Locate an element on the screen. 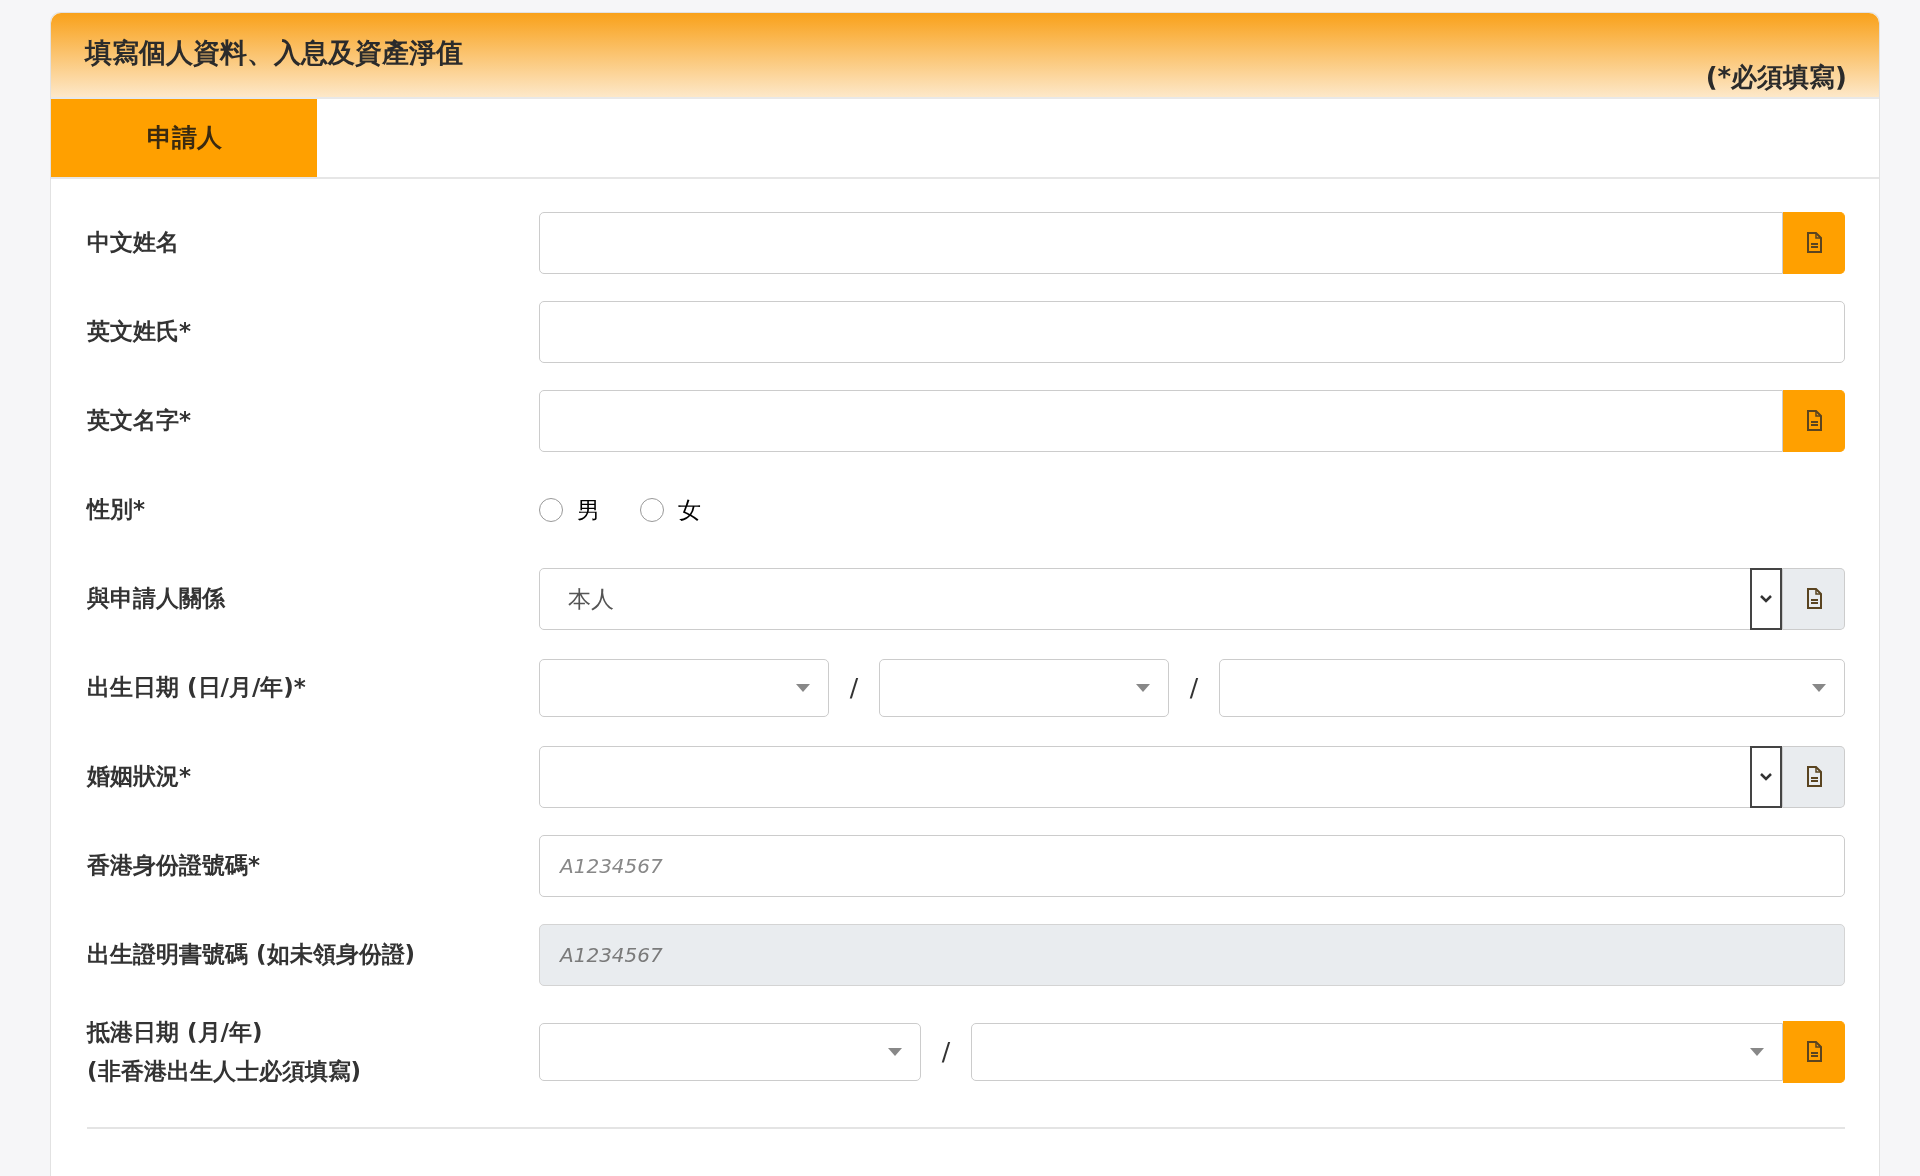  field-label: 出生證明書號碼 (如未領身份證) is located at coordinates (252, 955).